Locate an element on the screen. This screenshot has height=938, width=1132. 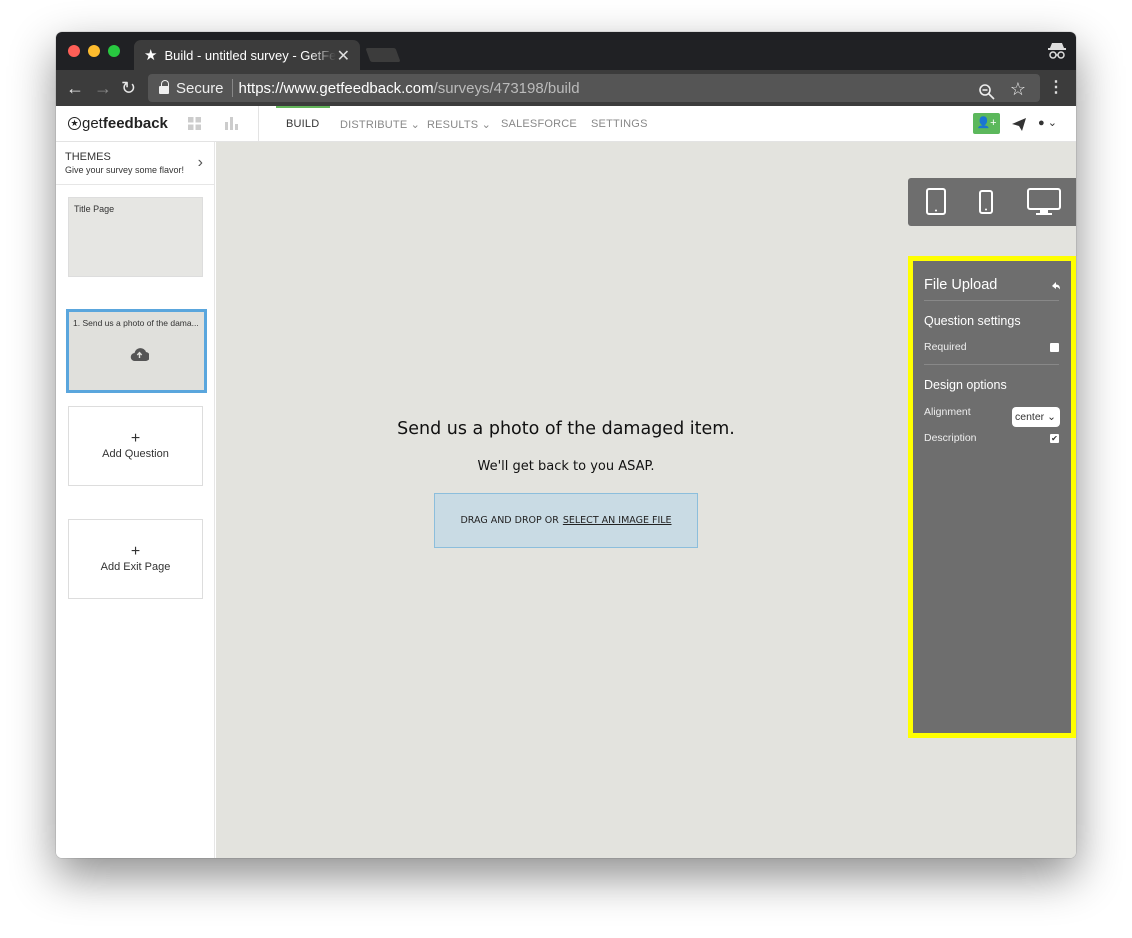
description-checkbox: ✔ is located at coordinates (1054, 438).